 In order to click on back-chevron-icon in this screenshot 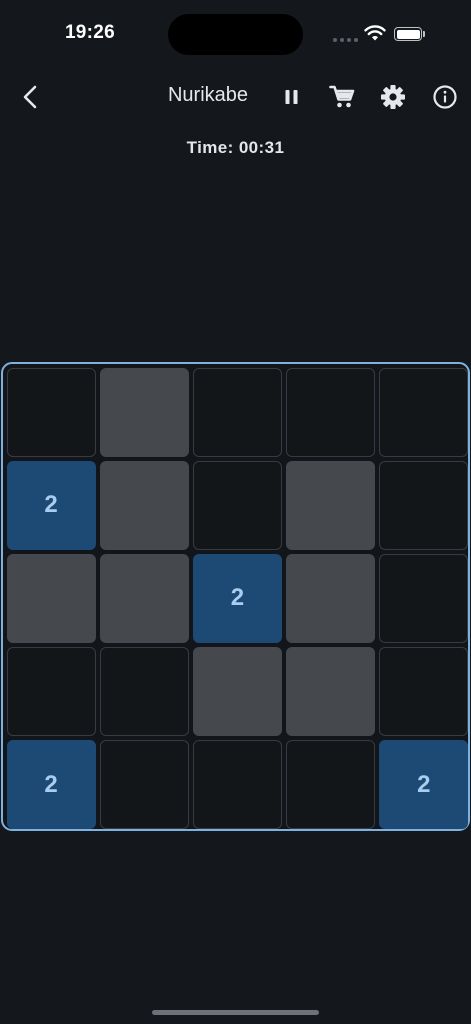, I will do `click(30, 97)`.